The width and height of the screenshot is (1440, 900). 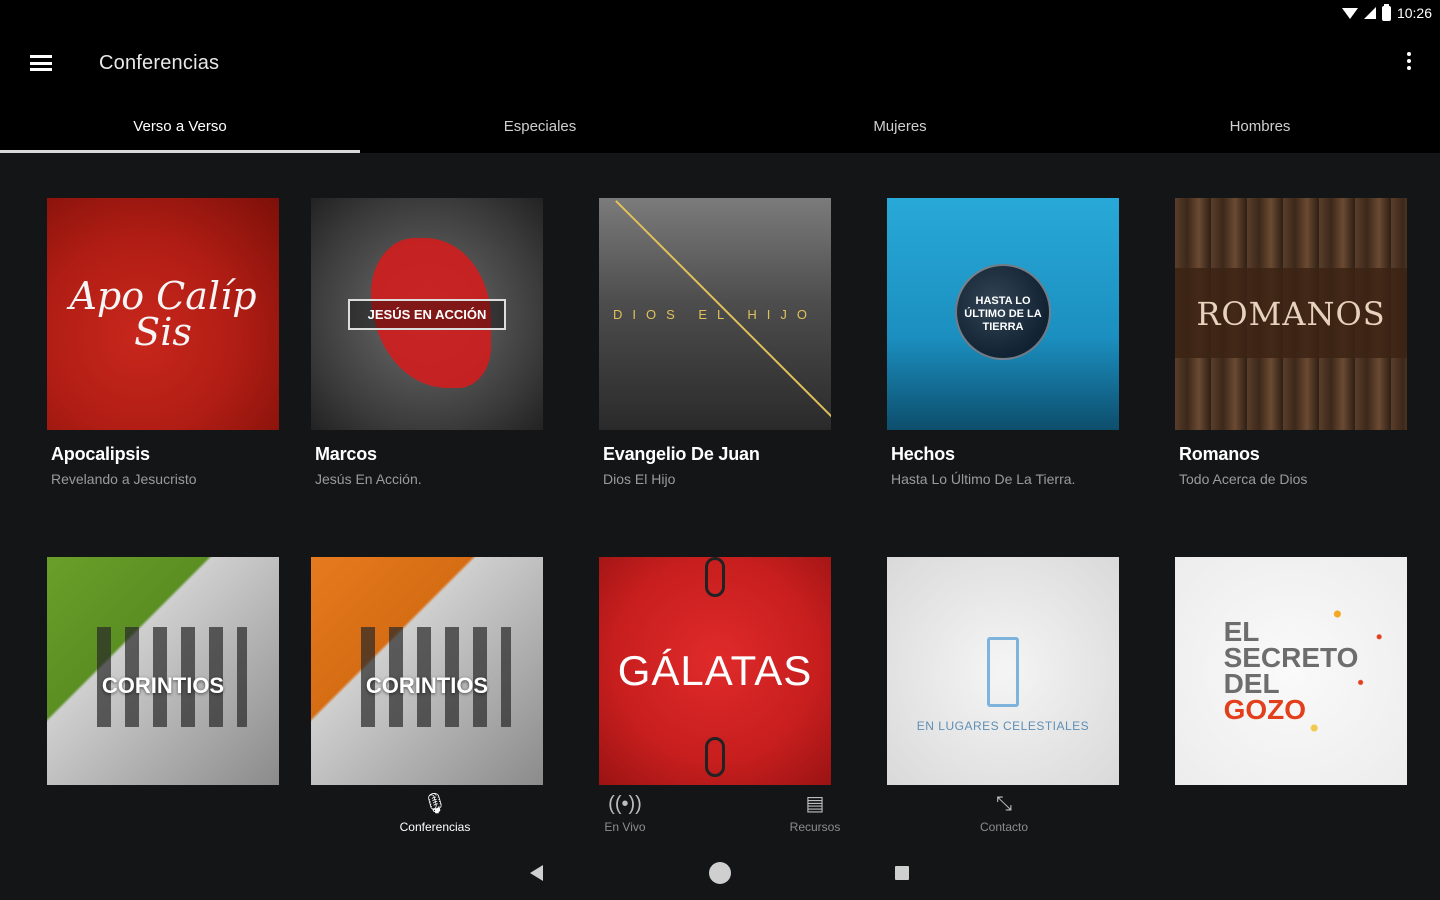 What do you see at coordinates (1243, 479) in the screenshot?
I see `series-subtitle: Todo Acerca de Dios` at bounding box center [1243, 479].